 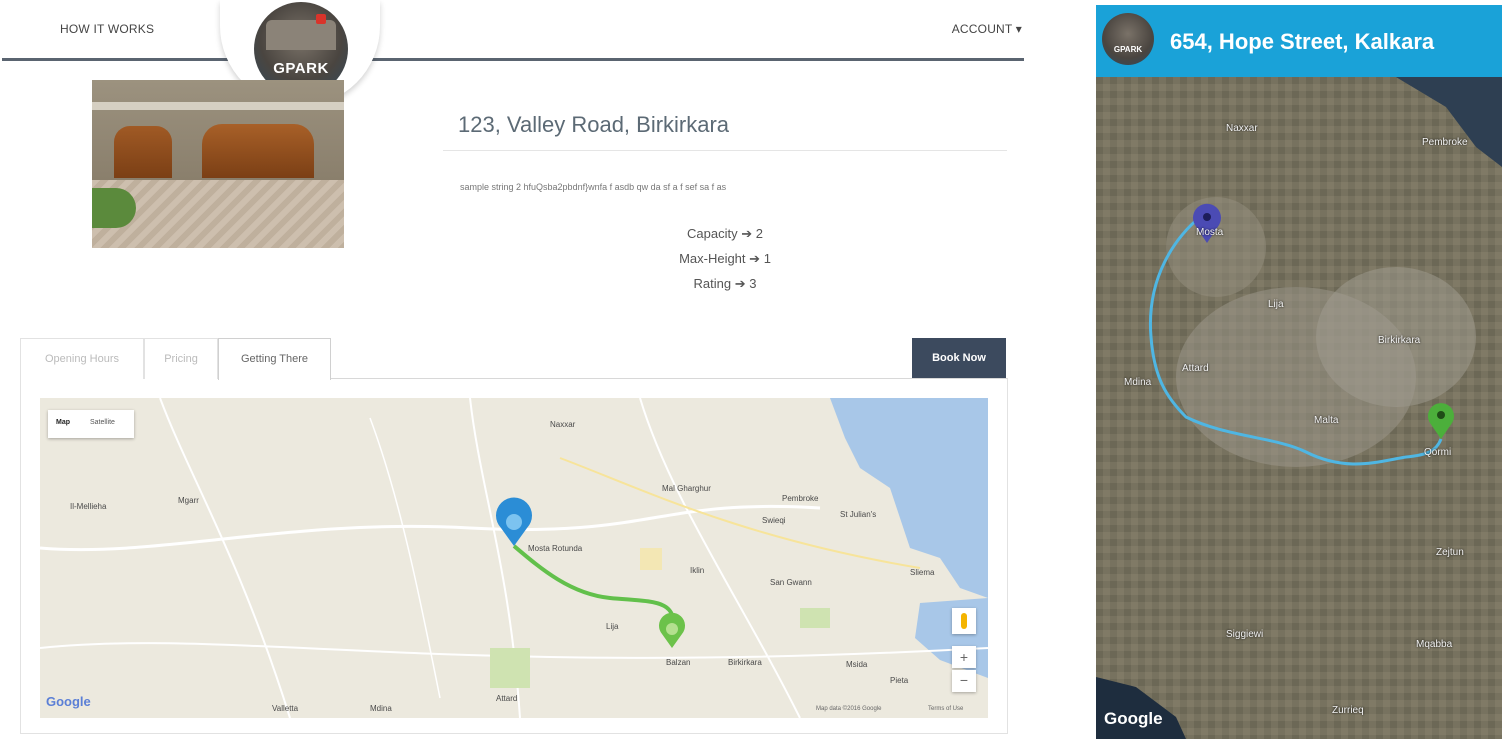 I want to click on nav-how-it-works-link: HOW IT WORKS, so click(x=107, y=29).